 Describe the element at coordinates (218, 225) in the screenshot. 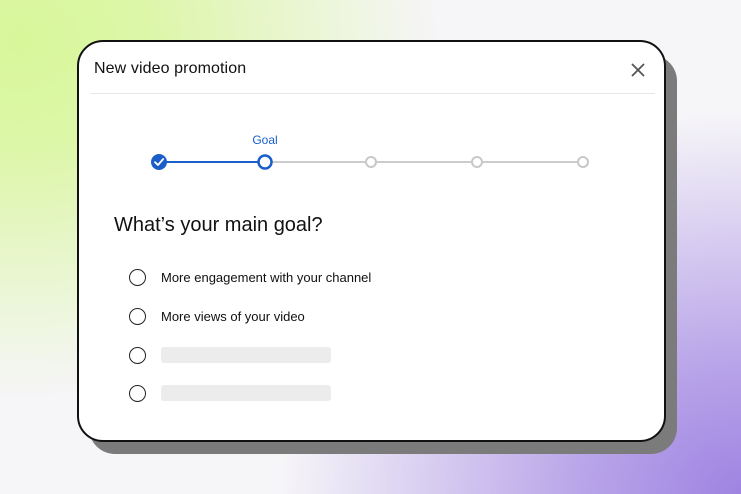

I see `question-heading: What’s your main goal?` at that location.